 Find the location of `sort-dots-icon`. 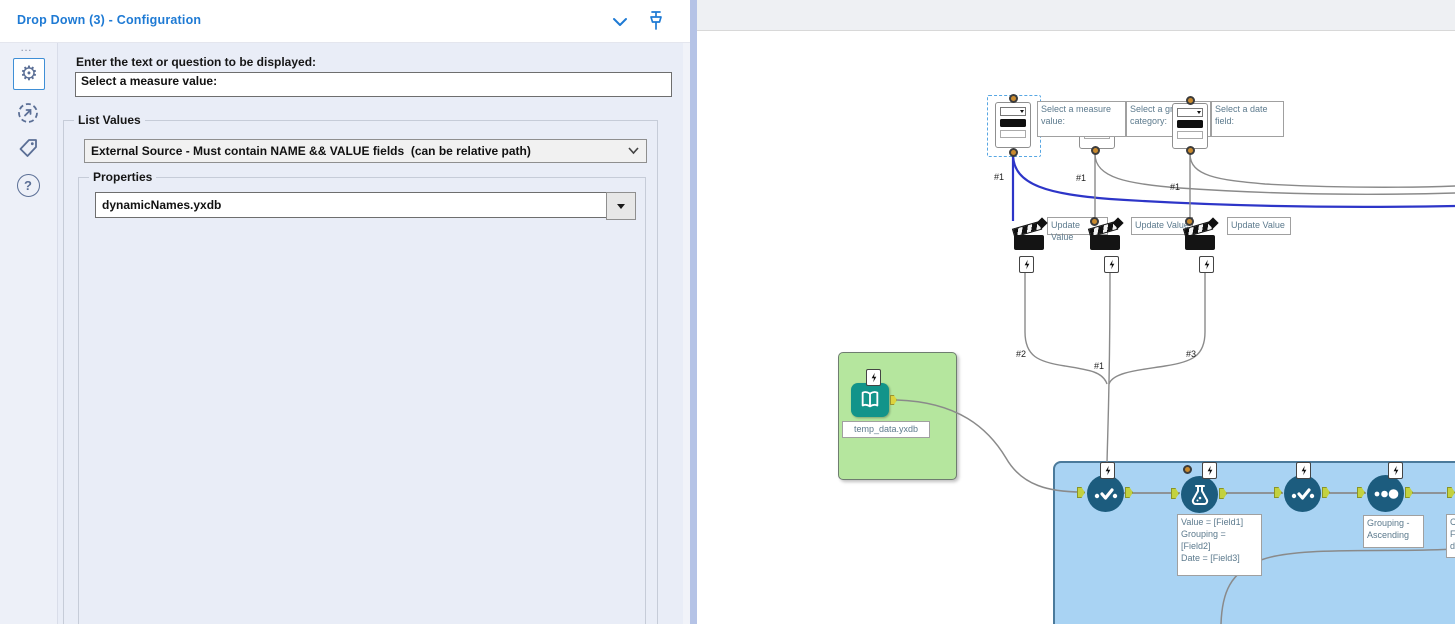

sort-dots-icon is located at coordinates (1386, 493).